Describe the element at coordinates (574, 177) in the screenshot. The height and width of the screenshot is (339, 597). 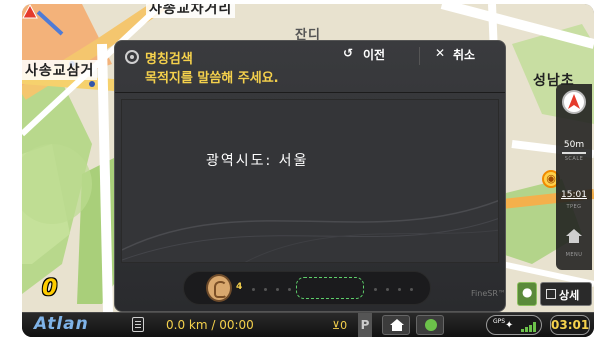
I see `map-side-panel: 50m SCALE 15:01 TPEG MENU` at that location.